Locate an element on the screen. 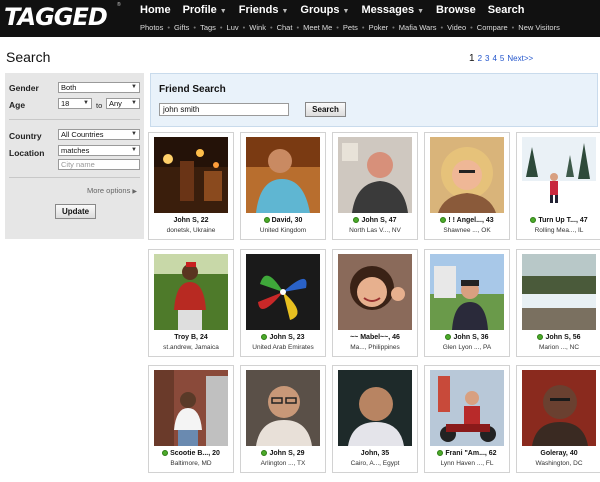  result-card: John S, 56 Marion ..., NC is located at coordinates (558, 303).